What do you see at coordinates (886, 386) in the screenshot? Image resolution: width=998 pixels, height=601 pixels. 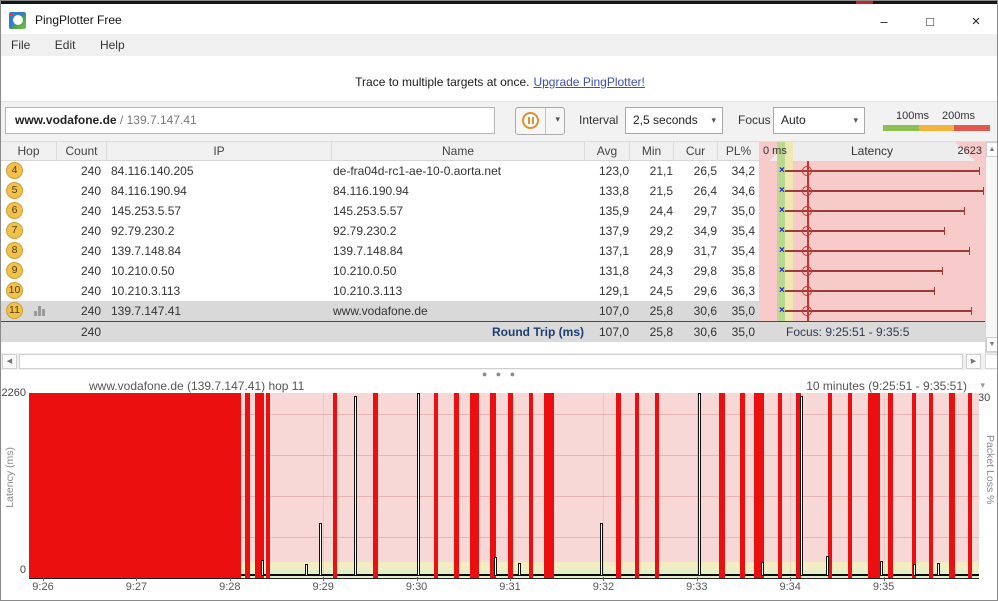 I see `graph-timeframe: 10 minutes (9:25:51 - 9:35:51)` at bounding box center [886, 386].